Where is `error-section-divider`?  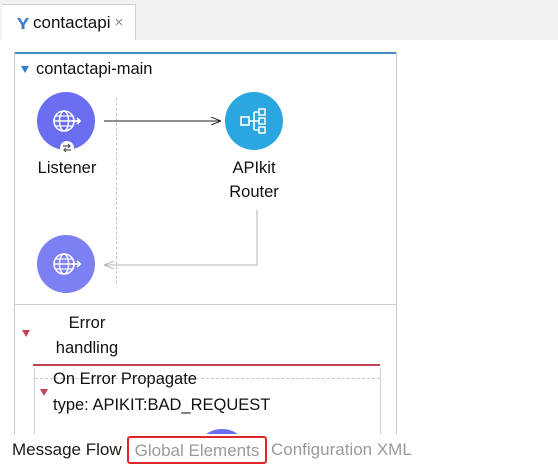
error-section-divider is located at coordinates (205, 304).